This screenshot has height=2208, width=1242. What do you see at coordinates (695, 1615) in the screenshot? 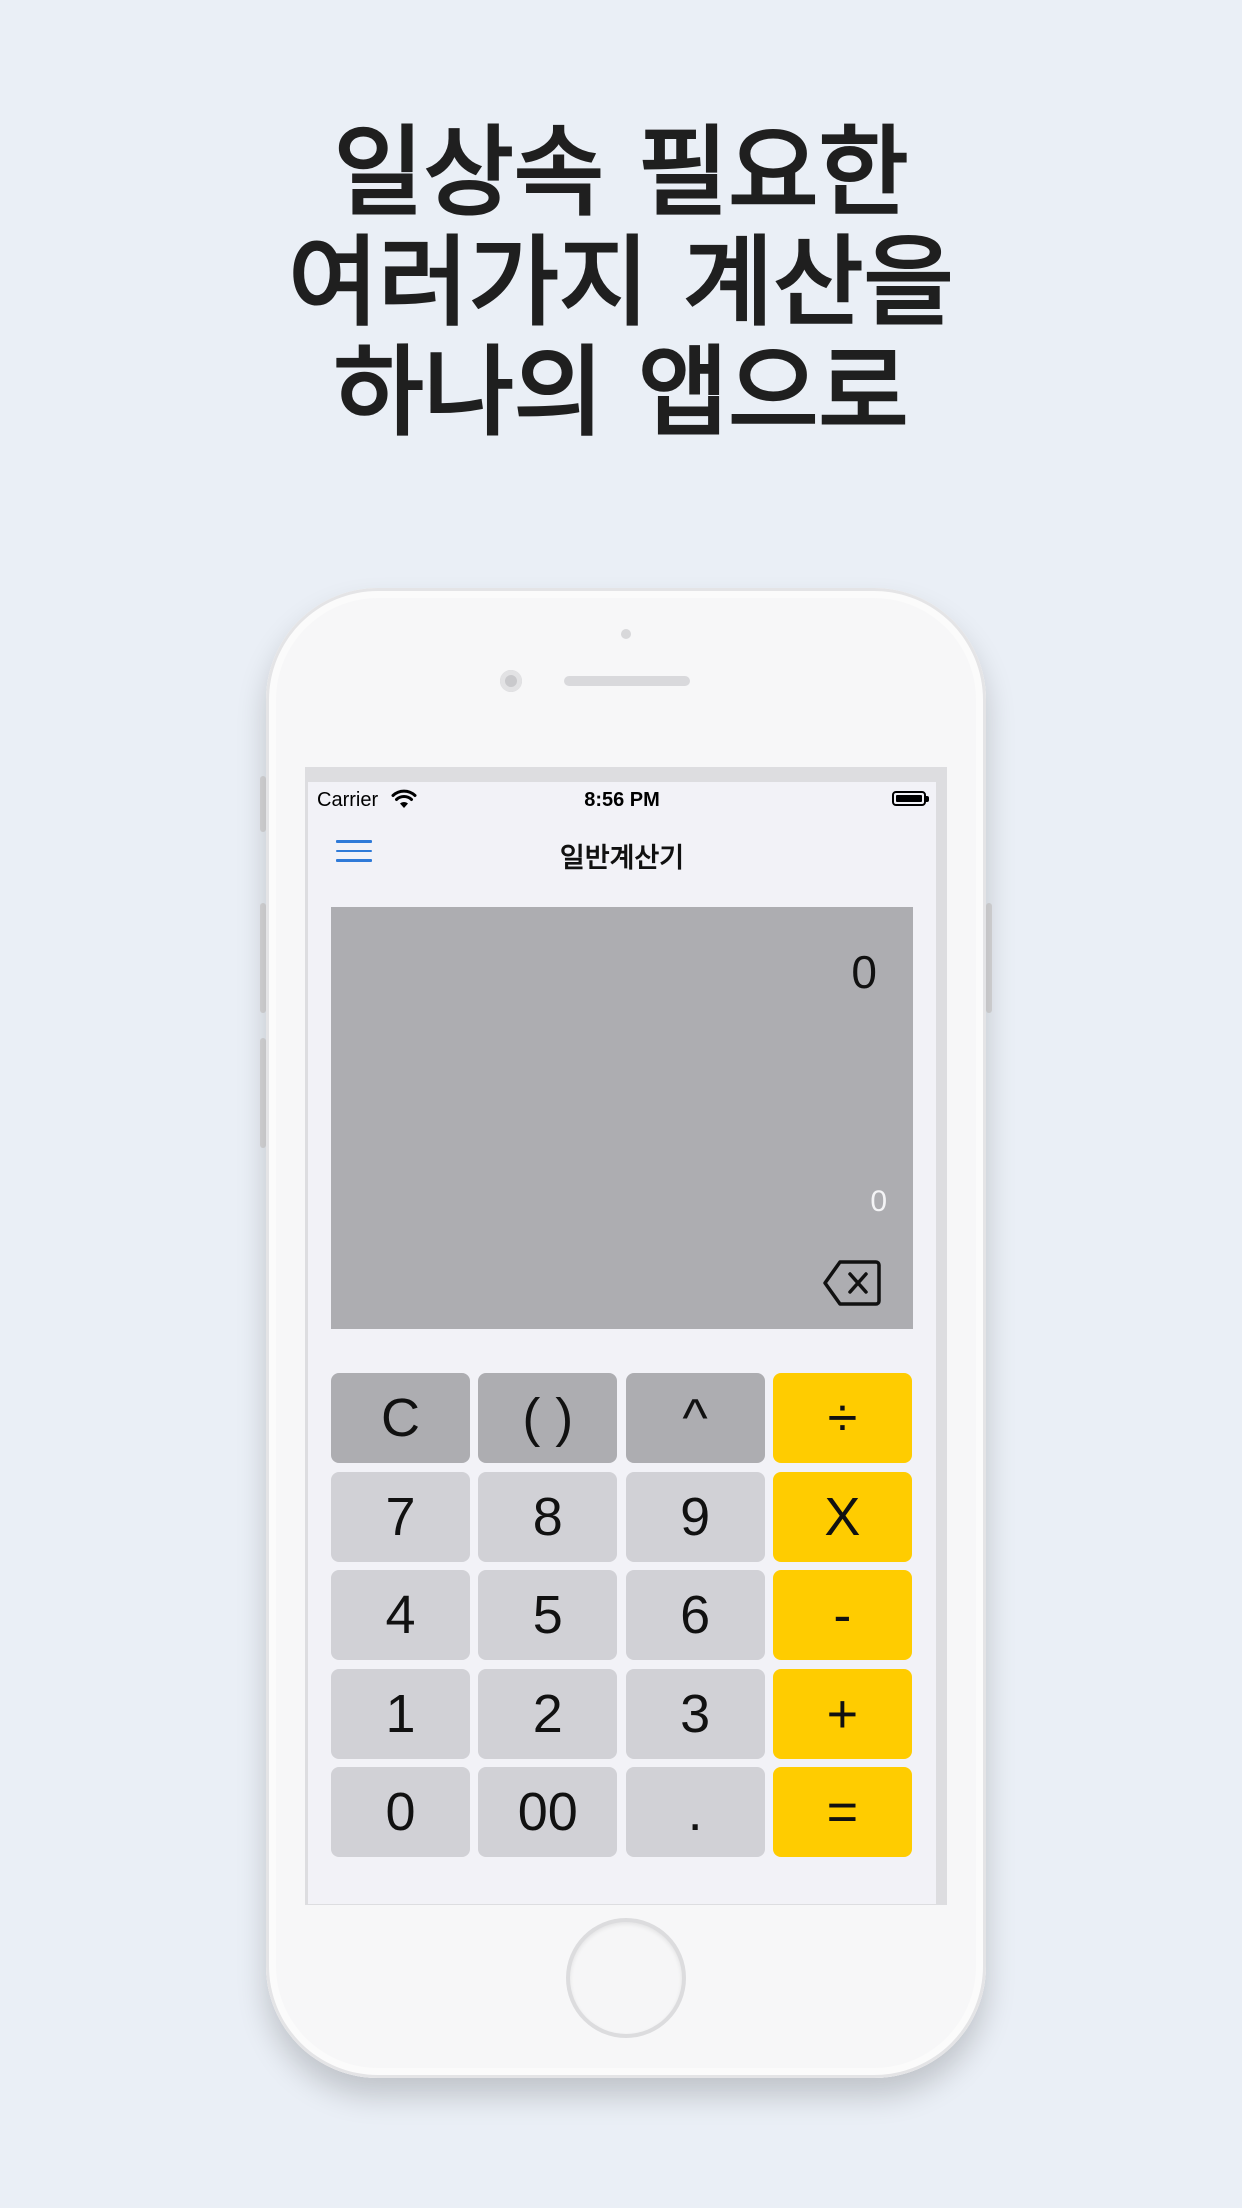
I see `key-digit-6-button: 6` at bounding box center [695, 1615].